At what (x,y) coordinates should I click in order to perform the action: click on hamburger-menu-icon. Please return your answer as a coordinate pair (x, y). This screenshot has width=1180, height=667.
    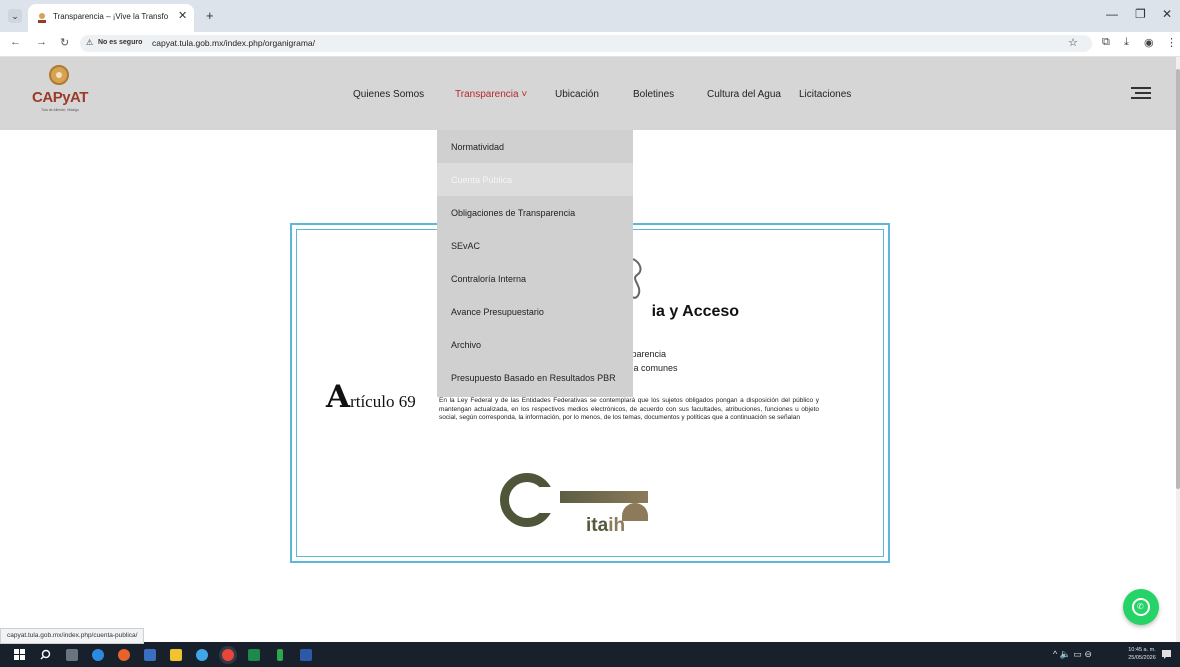
    Looking at the image, I should click on (1141, 93).